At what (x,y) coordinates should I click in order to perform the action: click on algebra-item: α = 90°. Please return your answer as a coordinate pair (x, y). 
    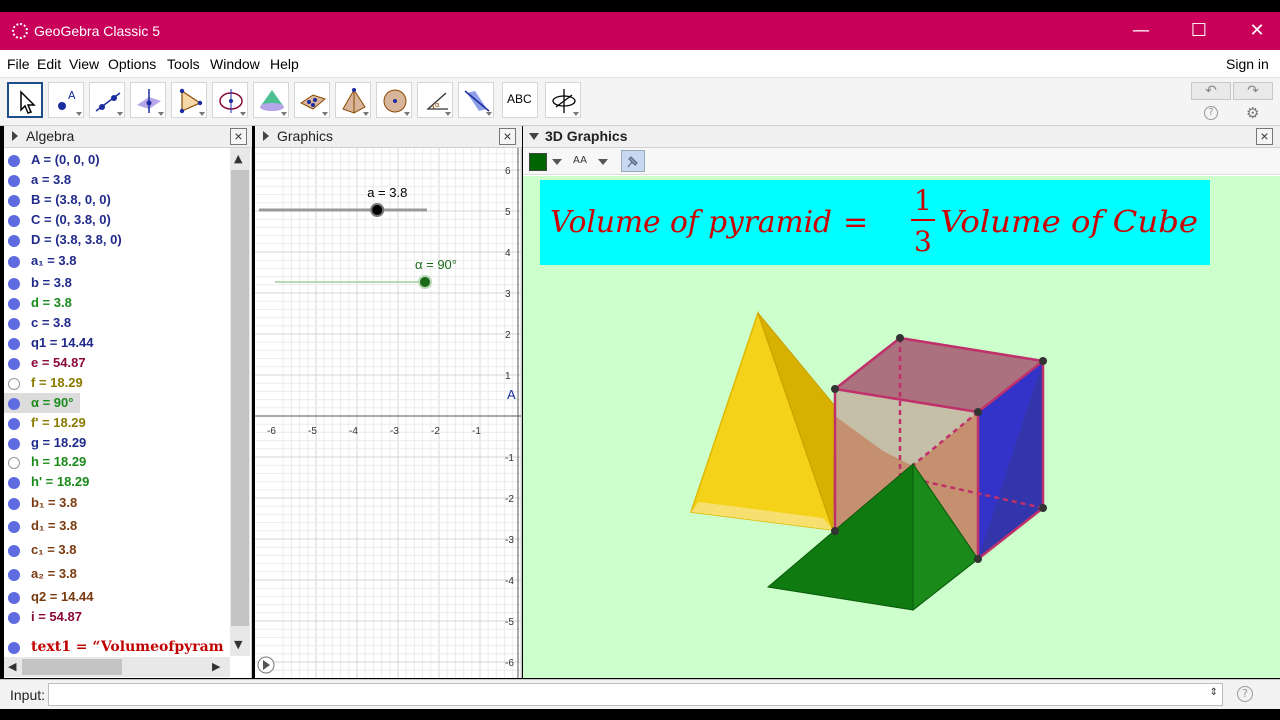
    Looking at the image, I should click on (42, 403).